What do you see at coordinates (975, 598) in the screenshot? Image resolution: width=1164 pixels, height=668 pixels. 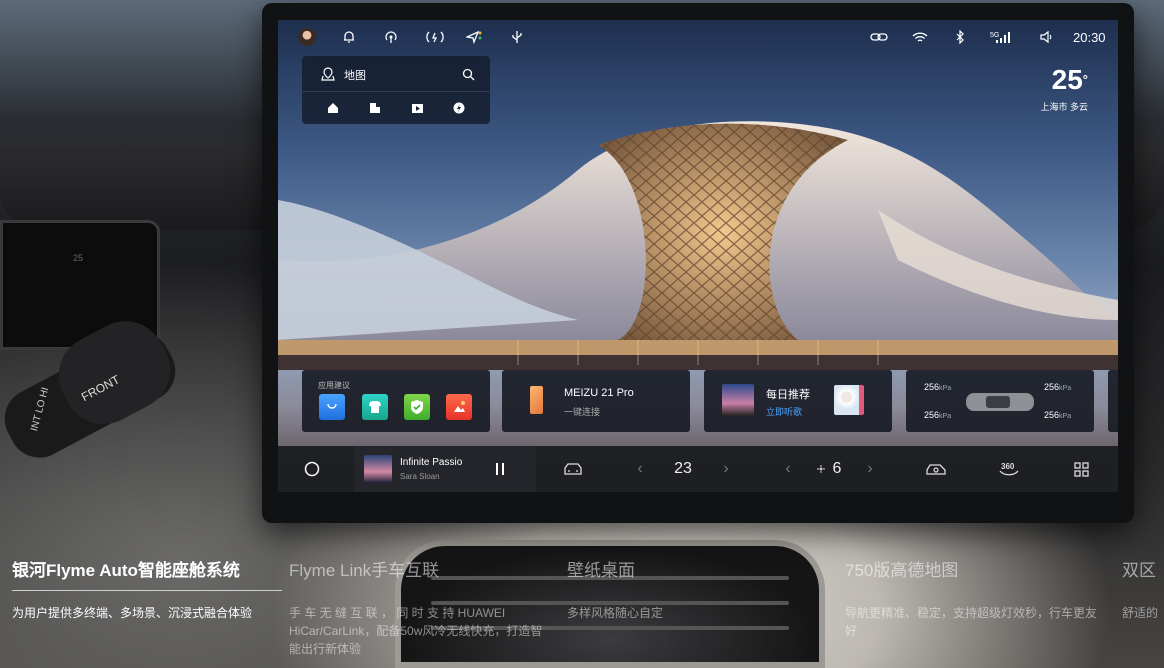 I see `feature-4: 750版高德地图 导航更精准、稳定，支持超级灯效秒，行车更友好` at bounding box center [975, 598].